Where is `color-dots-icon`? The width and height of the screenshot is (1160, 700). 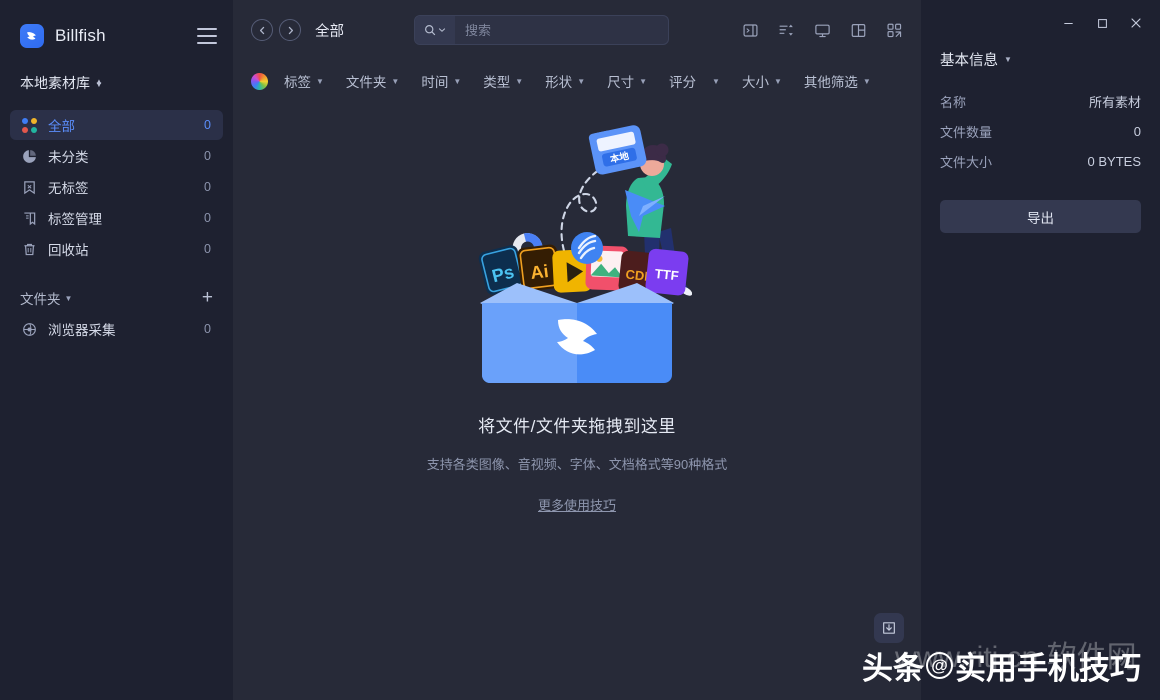 color-dots-icon is located at coordinates (29, 125).